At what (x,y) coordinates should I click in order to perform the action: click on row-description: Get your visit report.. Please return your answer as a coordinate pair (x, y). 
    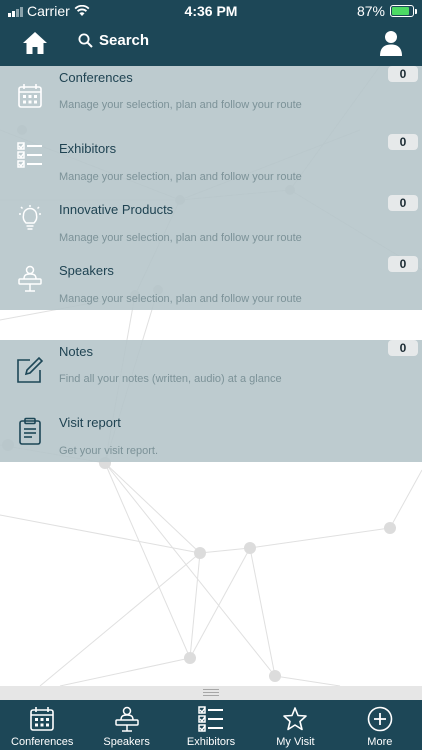
    Looking at the image, I should click on (109, 451).